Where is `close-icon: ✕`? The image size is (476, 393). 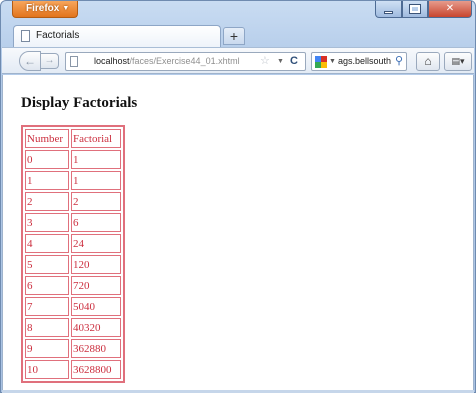
close-icon: ✕ is located at coordinates (450, 8).